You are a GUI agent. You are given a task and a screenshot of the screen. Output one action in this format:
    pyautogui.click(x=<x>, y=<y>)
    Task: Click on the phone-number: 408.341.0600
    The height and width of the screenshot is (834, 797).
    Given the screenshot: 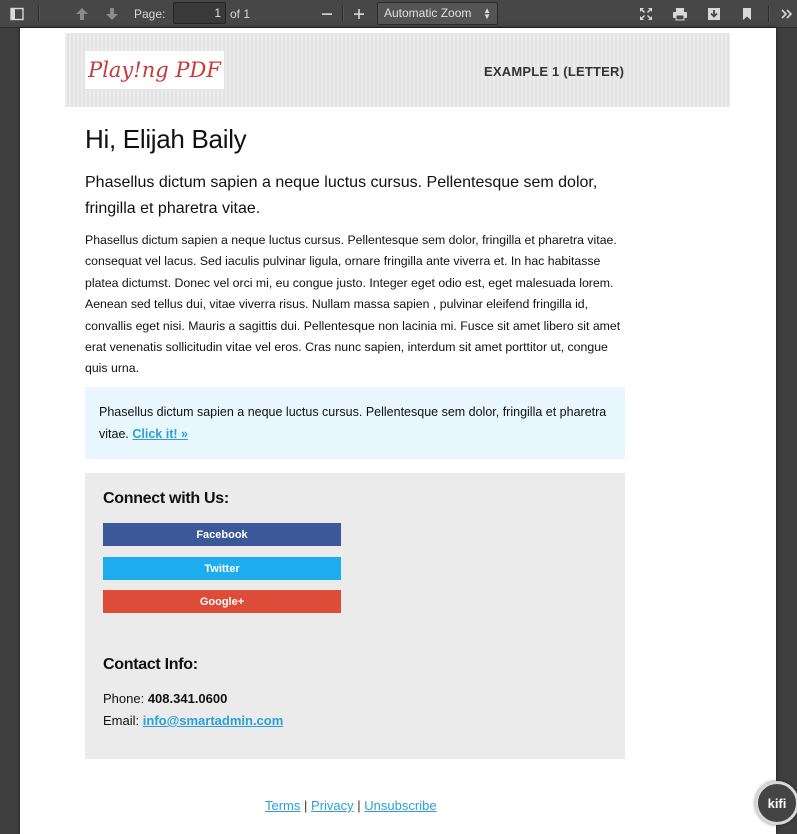 What is the action you would take?
    pyautogui.click(x=187, y=698)
    